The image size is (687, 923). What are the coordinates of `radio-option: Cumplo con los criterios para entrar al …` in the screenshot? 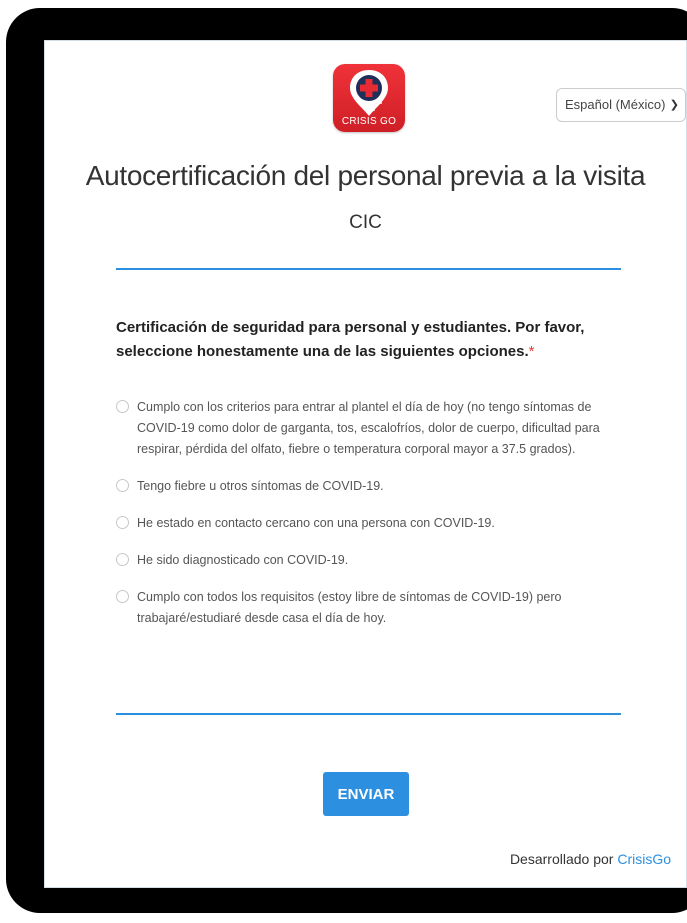 It's located at (371, 428).